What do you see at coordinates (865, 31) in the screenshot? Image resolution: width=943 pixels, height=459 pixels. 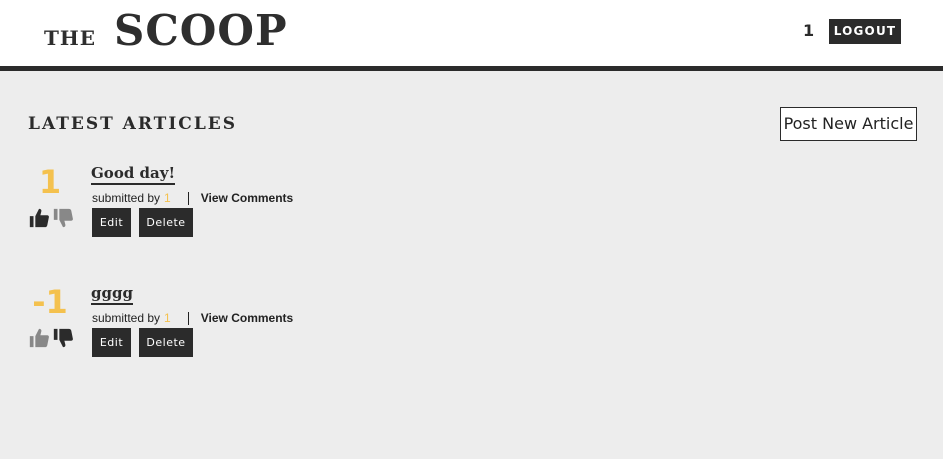 I see `logout-button: LOGOUT` at bounding box center [865, 31].